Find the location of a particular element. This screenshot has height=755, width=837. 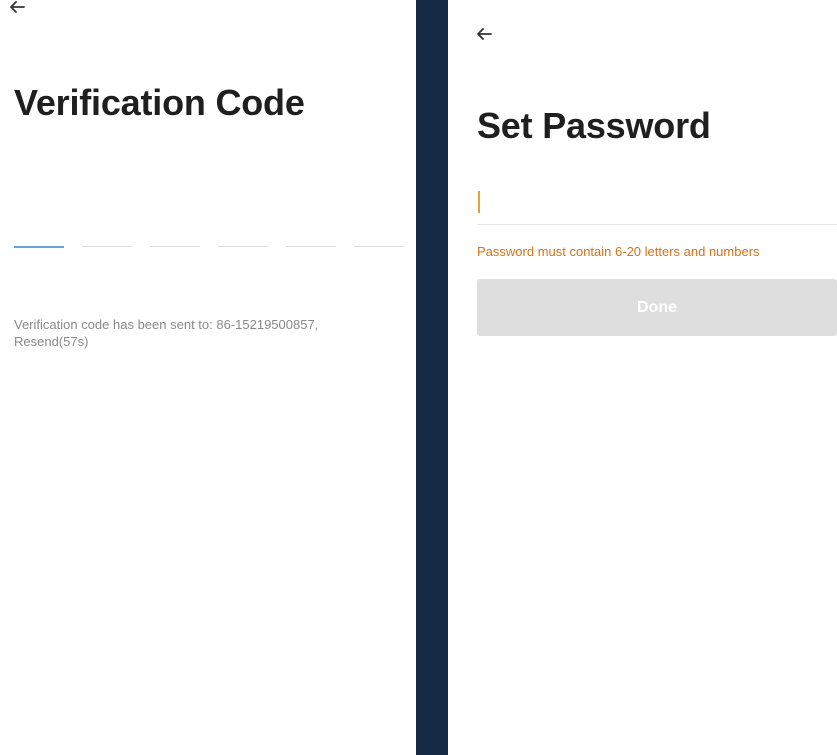

verification-code-slots is located at coordinates (215, 248).